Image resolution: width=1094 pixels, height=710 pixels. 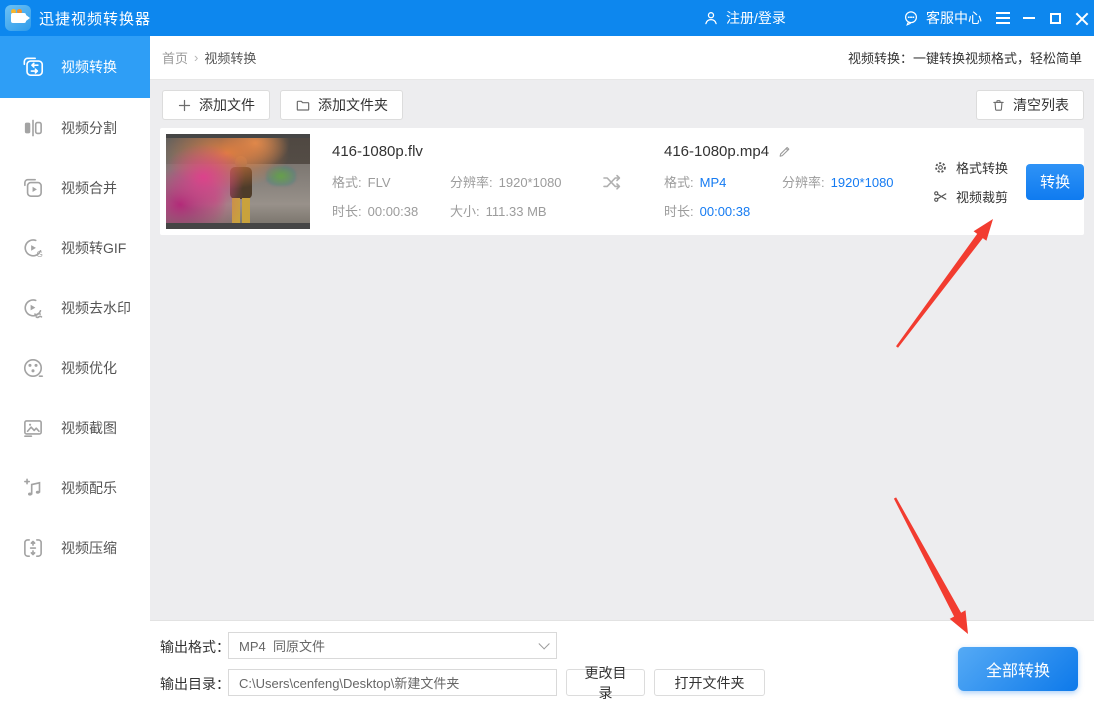 What do you see at coordinates (862, 182) in the screenshot?
I see `output-resolution-value: 1920*1080` at bounding box center [862, 182].